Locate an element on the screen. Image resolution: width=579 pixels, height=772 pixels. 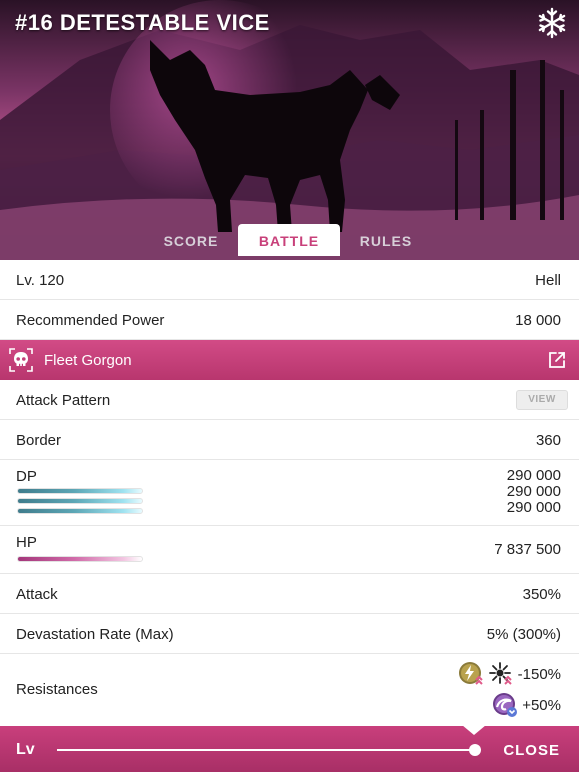
resistance-value: +50% is located at coordinates (541, 705).